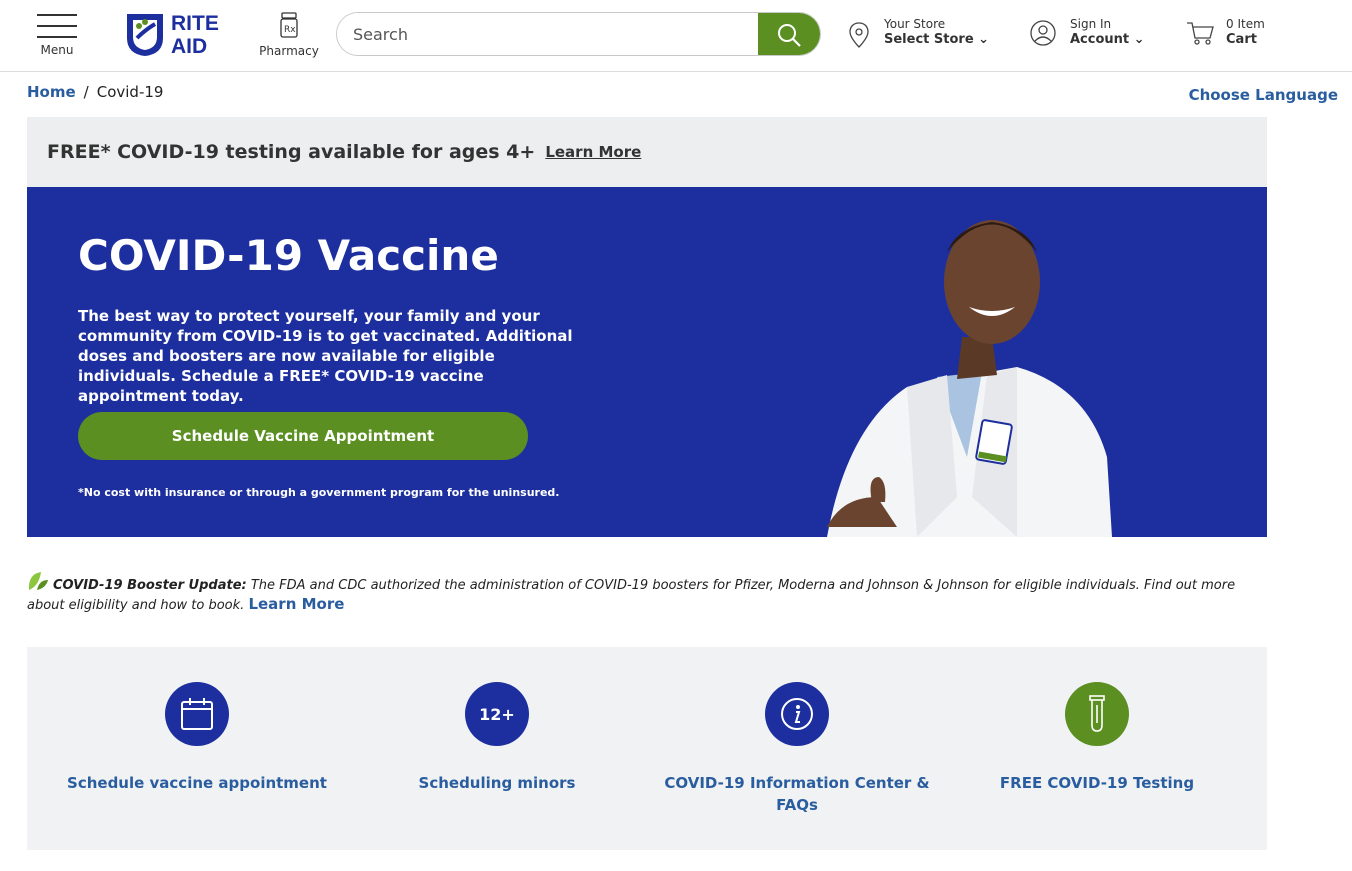  Describe the element at coordinates (593, 152) in the screenshot. I see `testing-learn-more-link: Learn More` at that location.